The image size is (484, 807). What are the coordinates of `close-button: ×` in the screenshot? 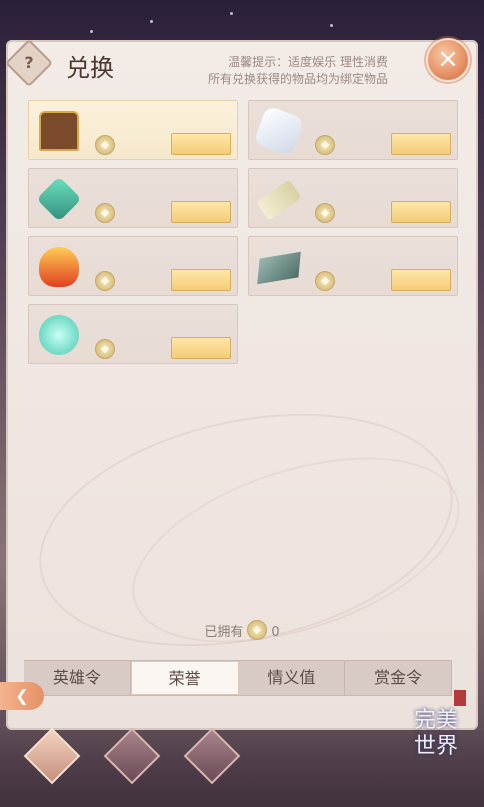 It's located at (448, 60).